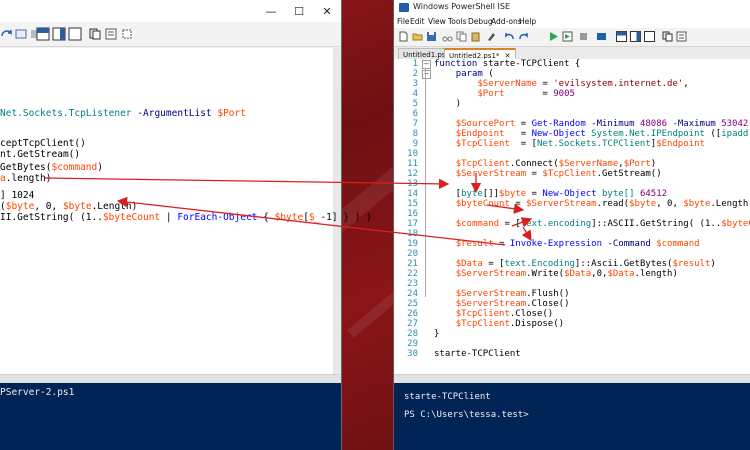 This screenshot has height=450, width=750. What do you see at coordinates (412, 194) in the screenshot?
I see `line-number: 14` at bounding box center [412, 194].